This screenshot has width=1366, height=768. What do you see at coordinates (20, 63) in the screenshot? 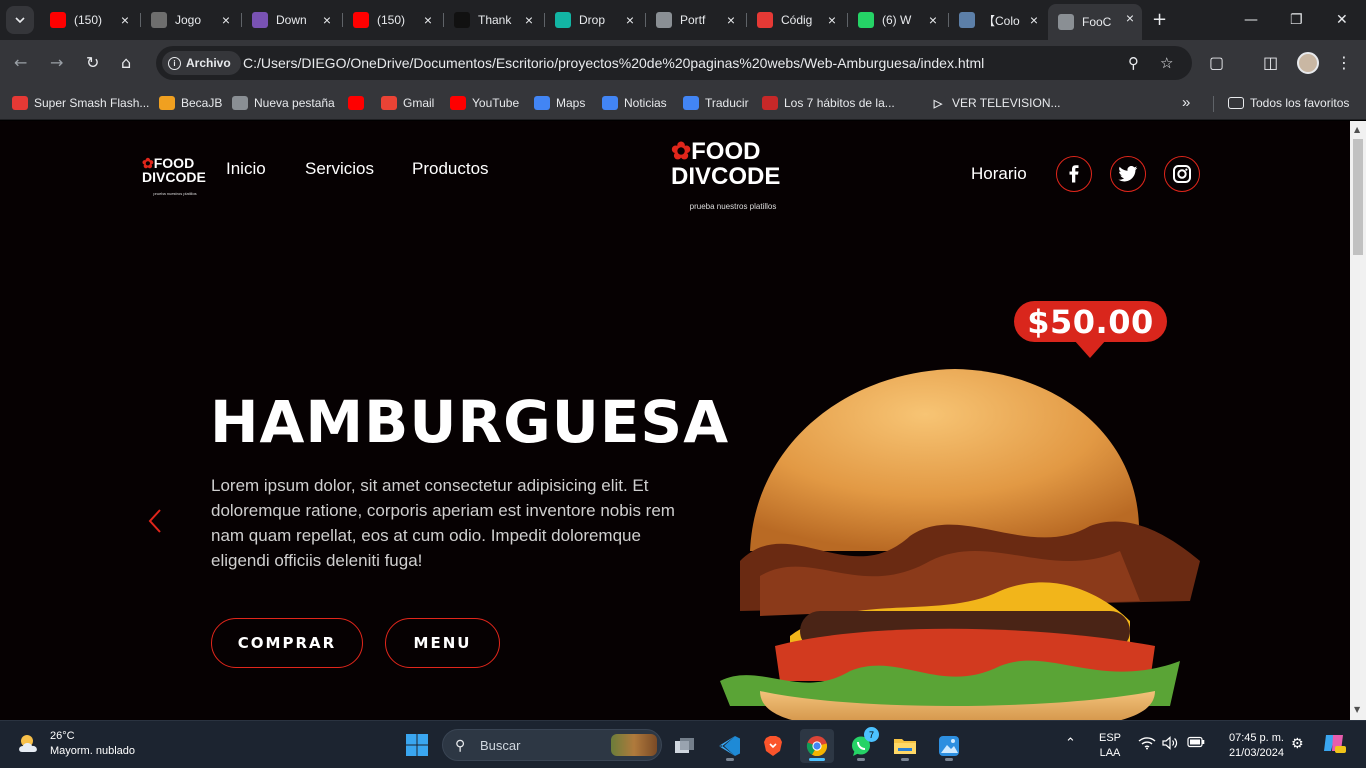
I see `back-button: ←` at bounding box center [20, 63].